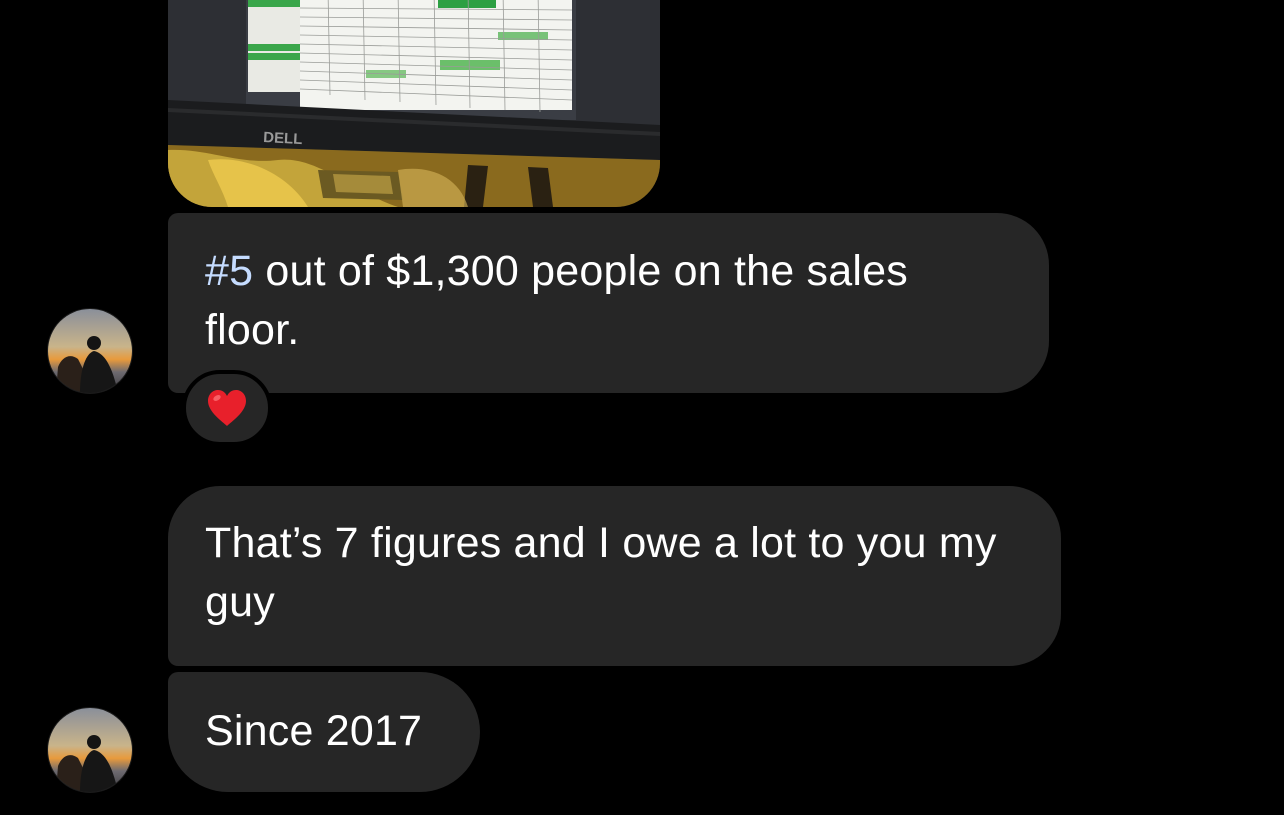 The width and height of the screenshot is (1284, 815). I want to click on heart-emoji-icon, so click(227, 408).